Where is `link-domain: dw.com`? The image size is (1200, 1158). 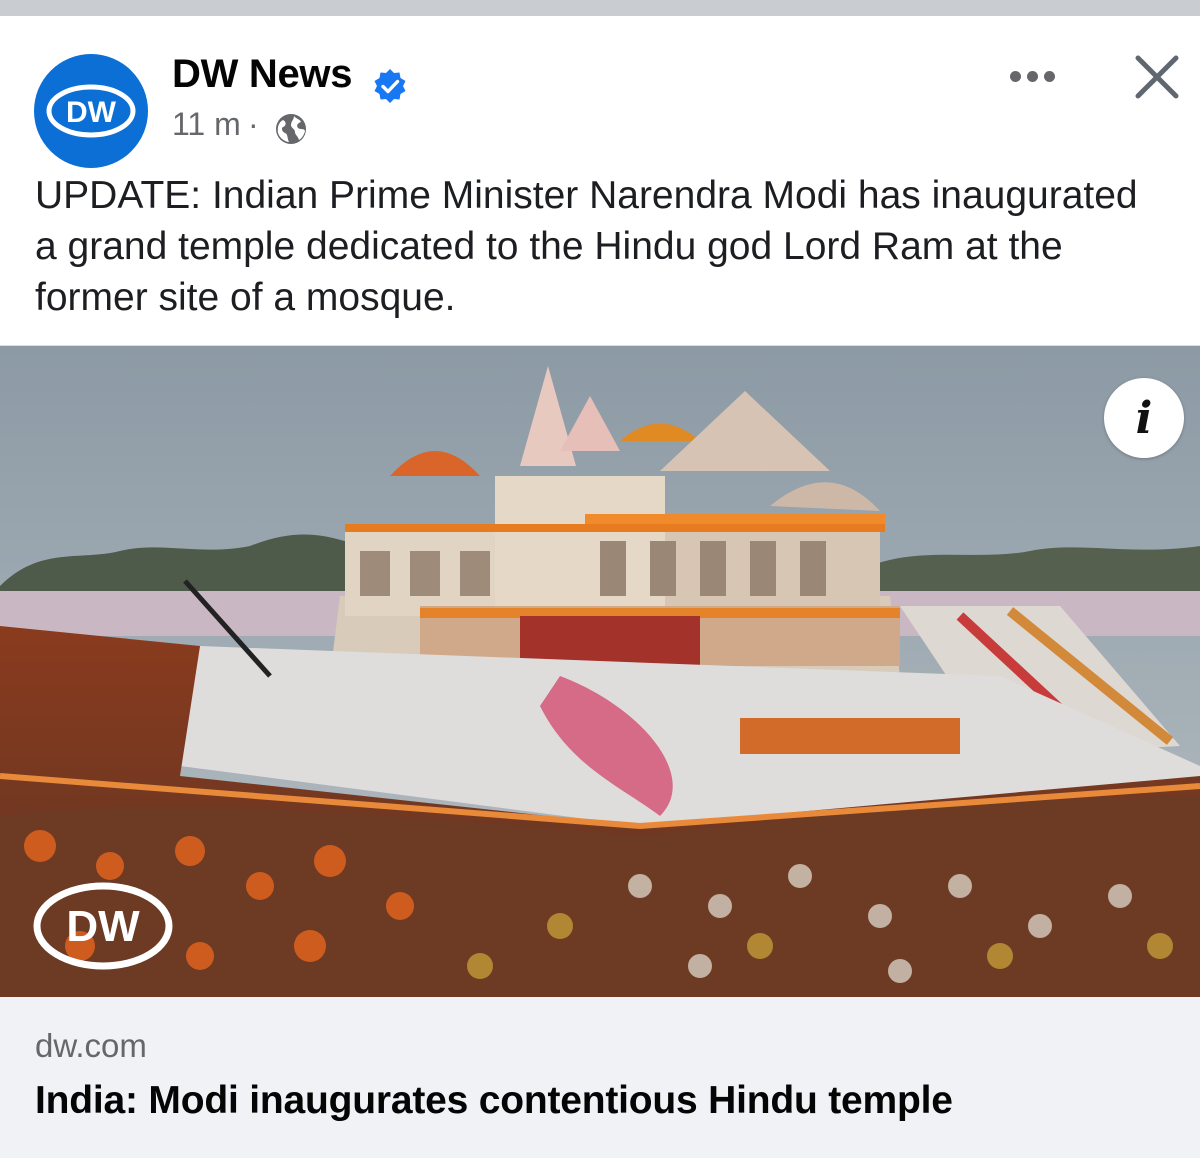
link-domain: dw.com is located at coordinates (91, 1045).